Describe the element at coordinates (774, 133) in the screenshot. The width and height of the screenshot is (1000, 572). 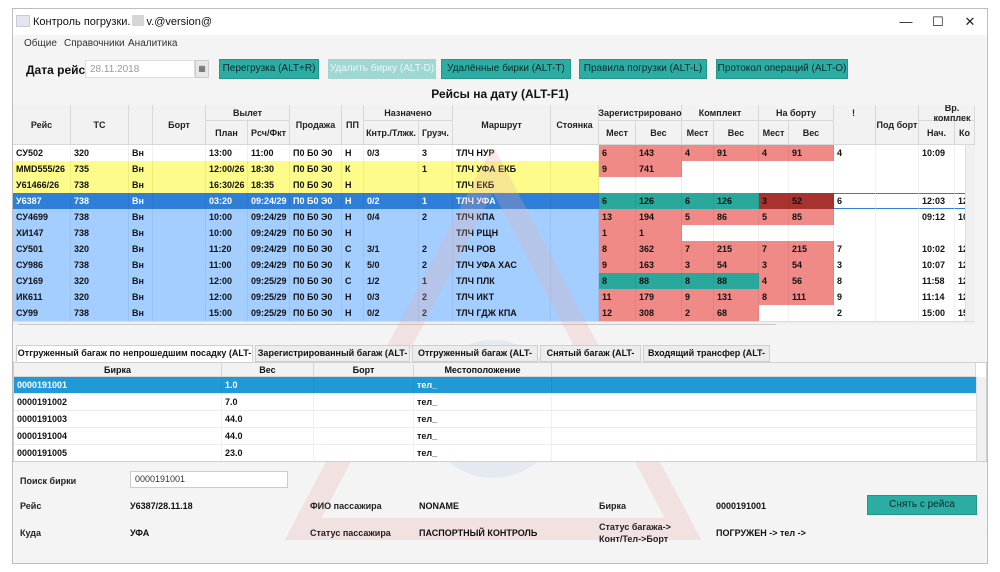
I see `col-header-bort-mest: Мест` at that location.